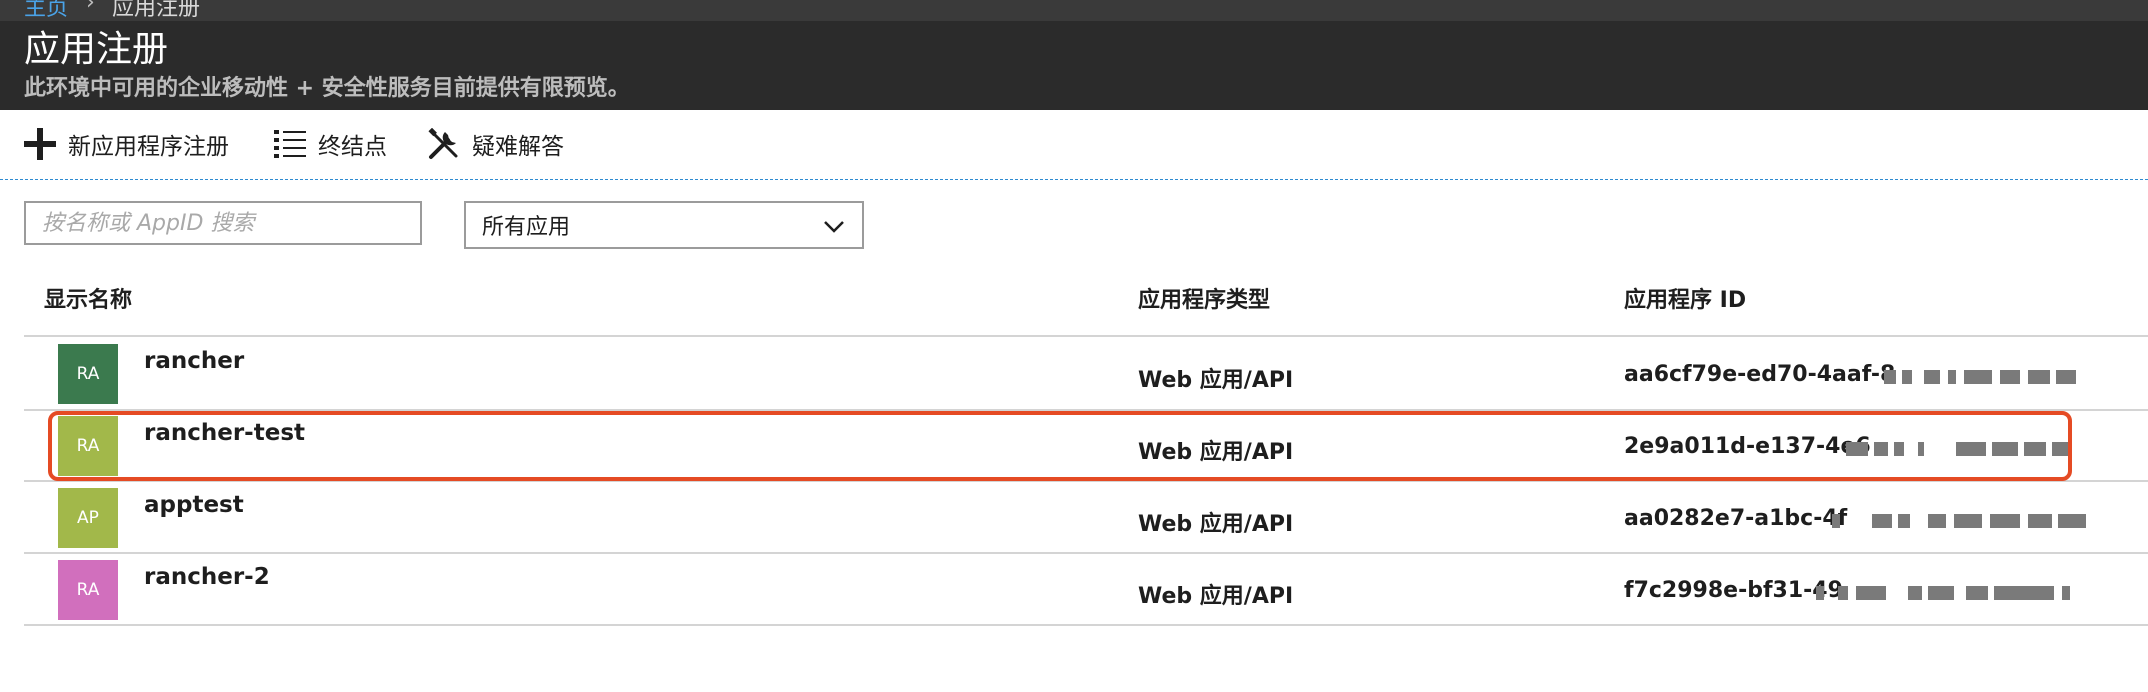 This screenshot has width=2148, height=692. What do you see at coordinates (207, 577) in the screenshot?
I see `app-name-link: rancher-2` at bounding box center [207, 577].